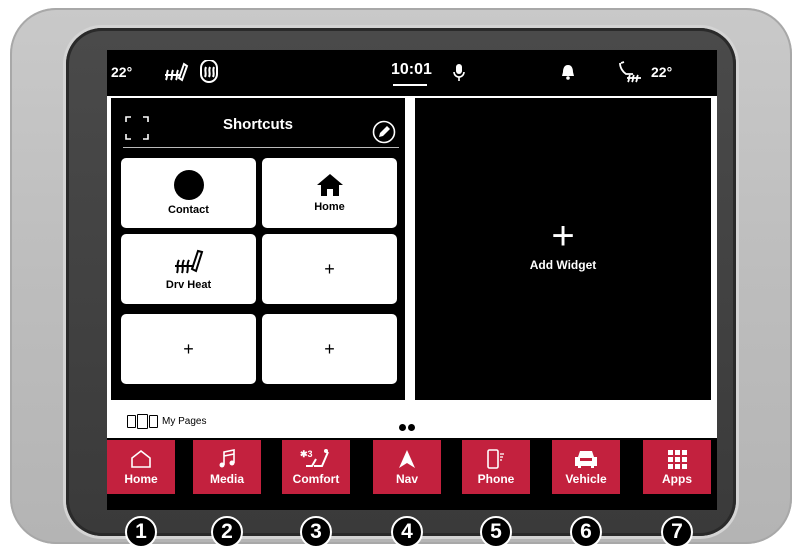  I want to click on nav-comfort-button: ✱3 Comfort, so click(316, 467).